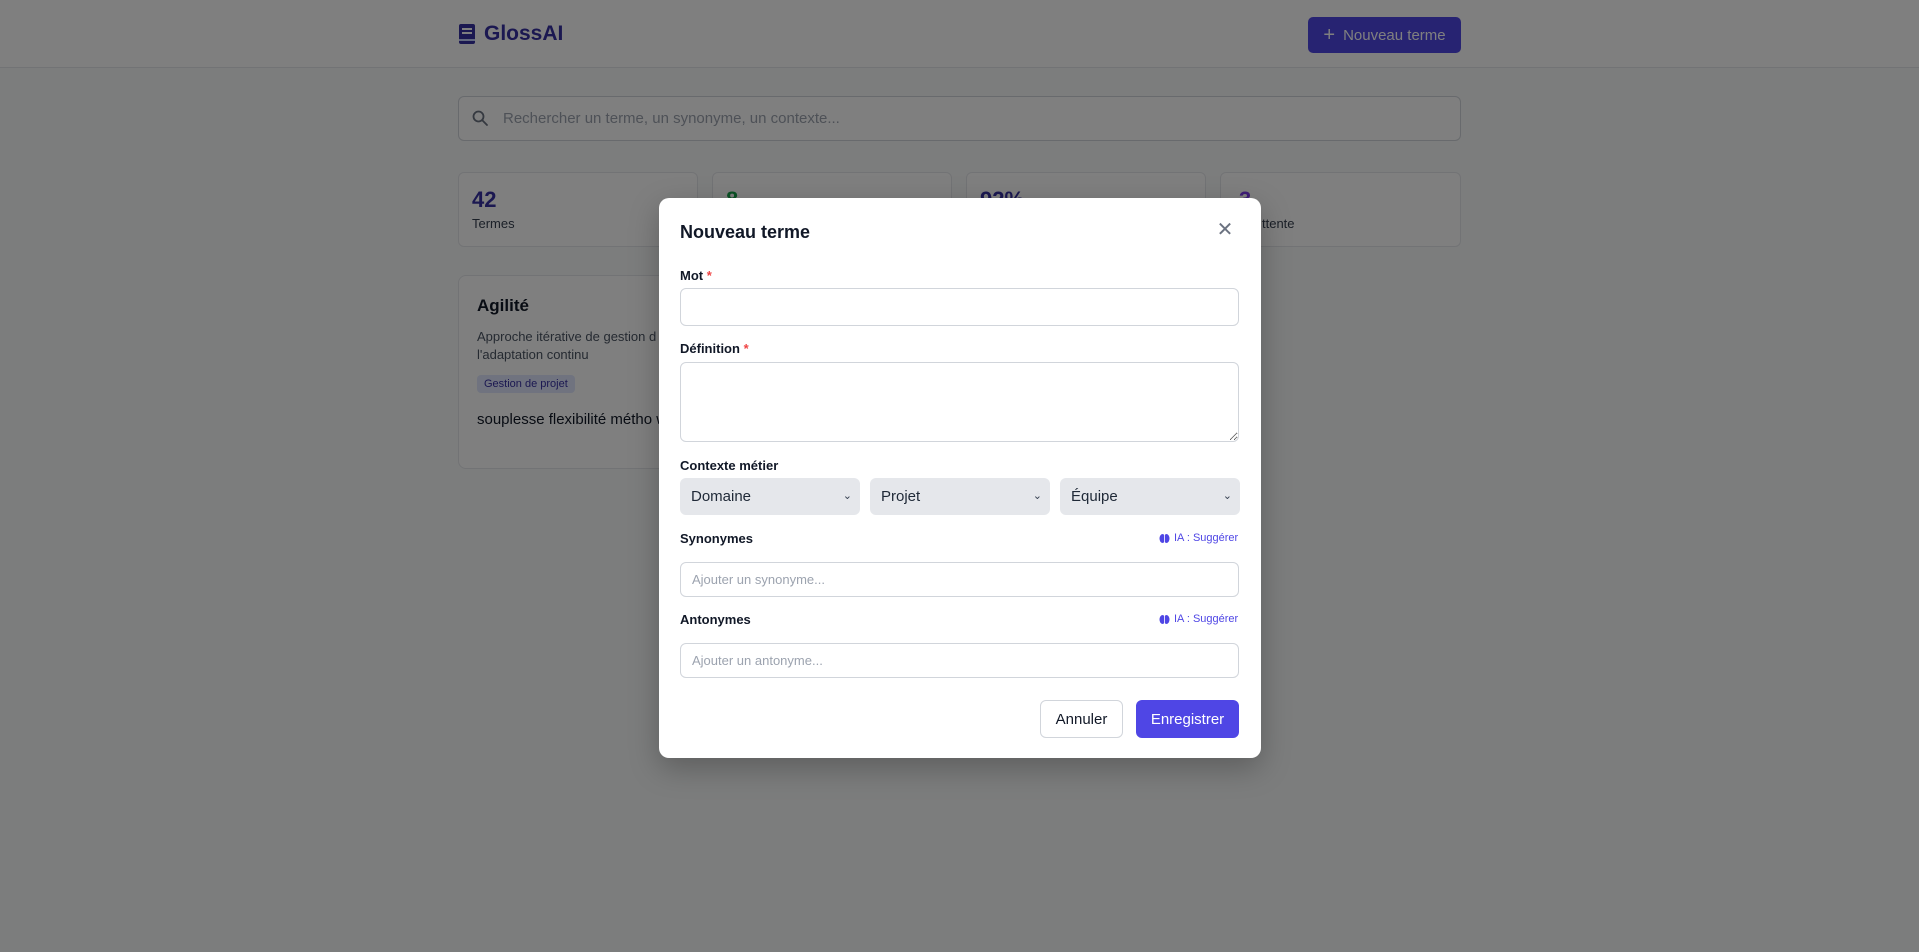  I want to click on project-select: Projet ⌄, so click(960, 496).